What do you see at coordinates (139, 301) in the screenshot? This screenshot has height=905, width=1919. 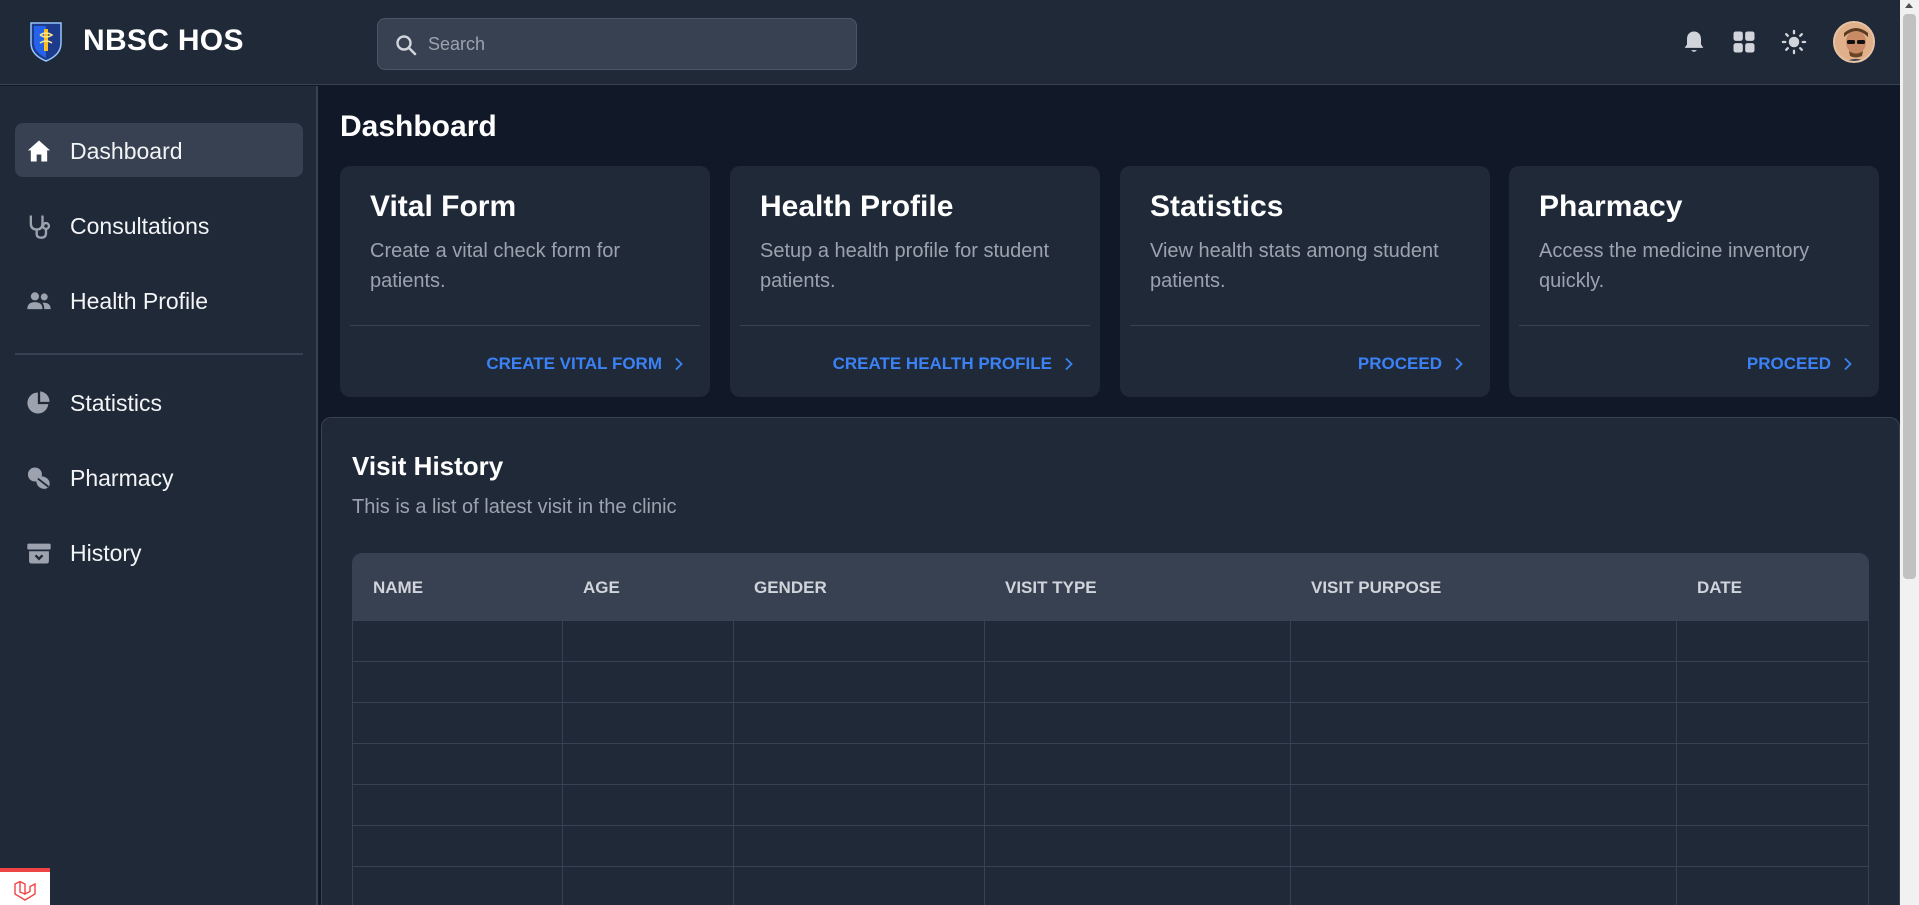 I see `sidebar-item-label: Health Profile` at bounding box center [139, 301].